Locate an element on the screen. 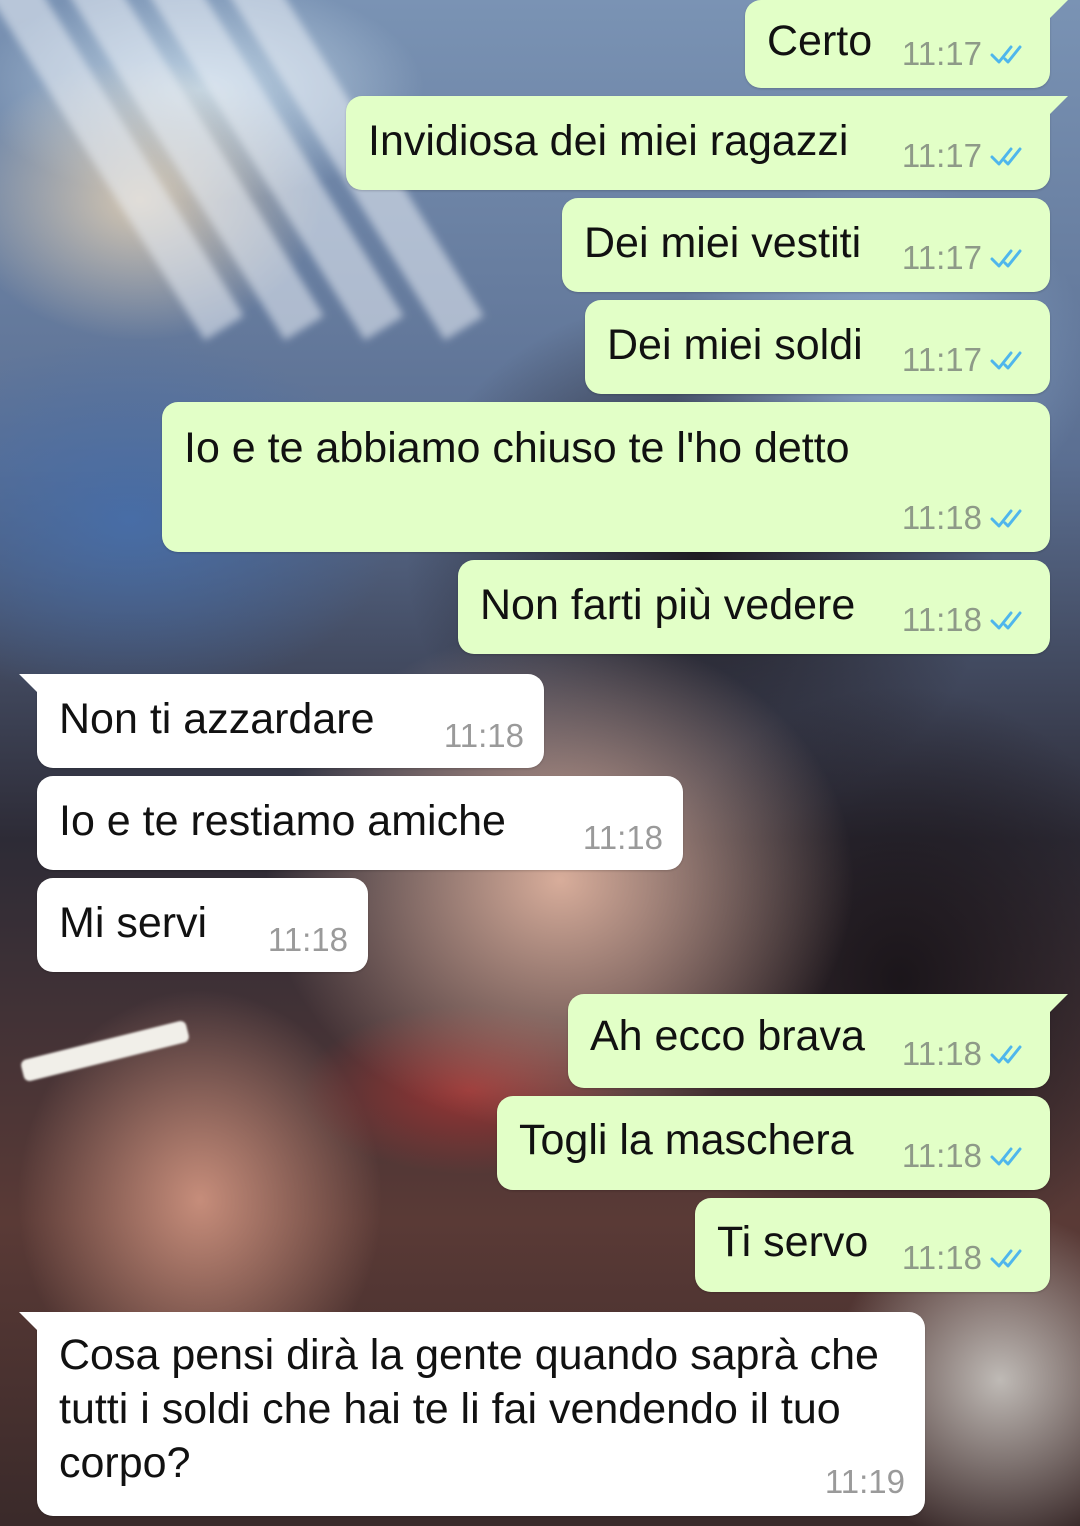 The image size is (1080, 1526). outgoing-message: Dei miei soldi 11:17 is located at coordinates (817, 347).